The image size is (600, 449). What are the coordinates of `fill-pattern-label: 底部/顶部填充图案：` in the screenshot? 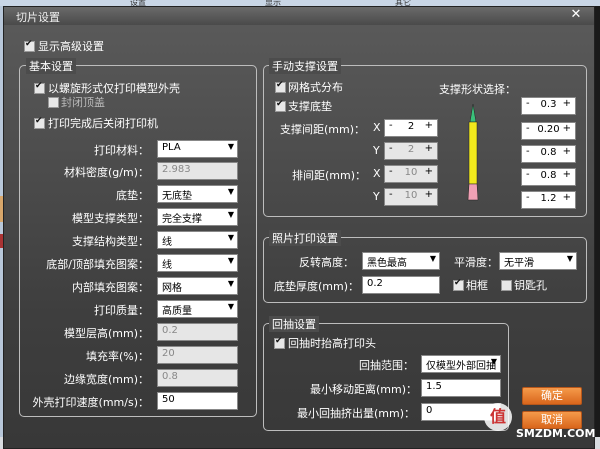 It's located at (97, 264).